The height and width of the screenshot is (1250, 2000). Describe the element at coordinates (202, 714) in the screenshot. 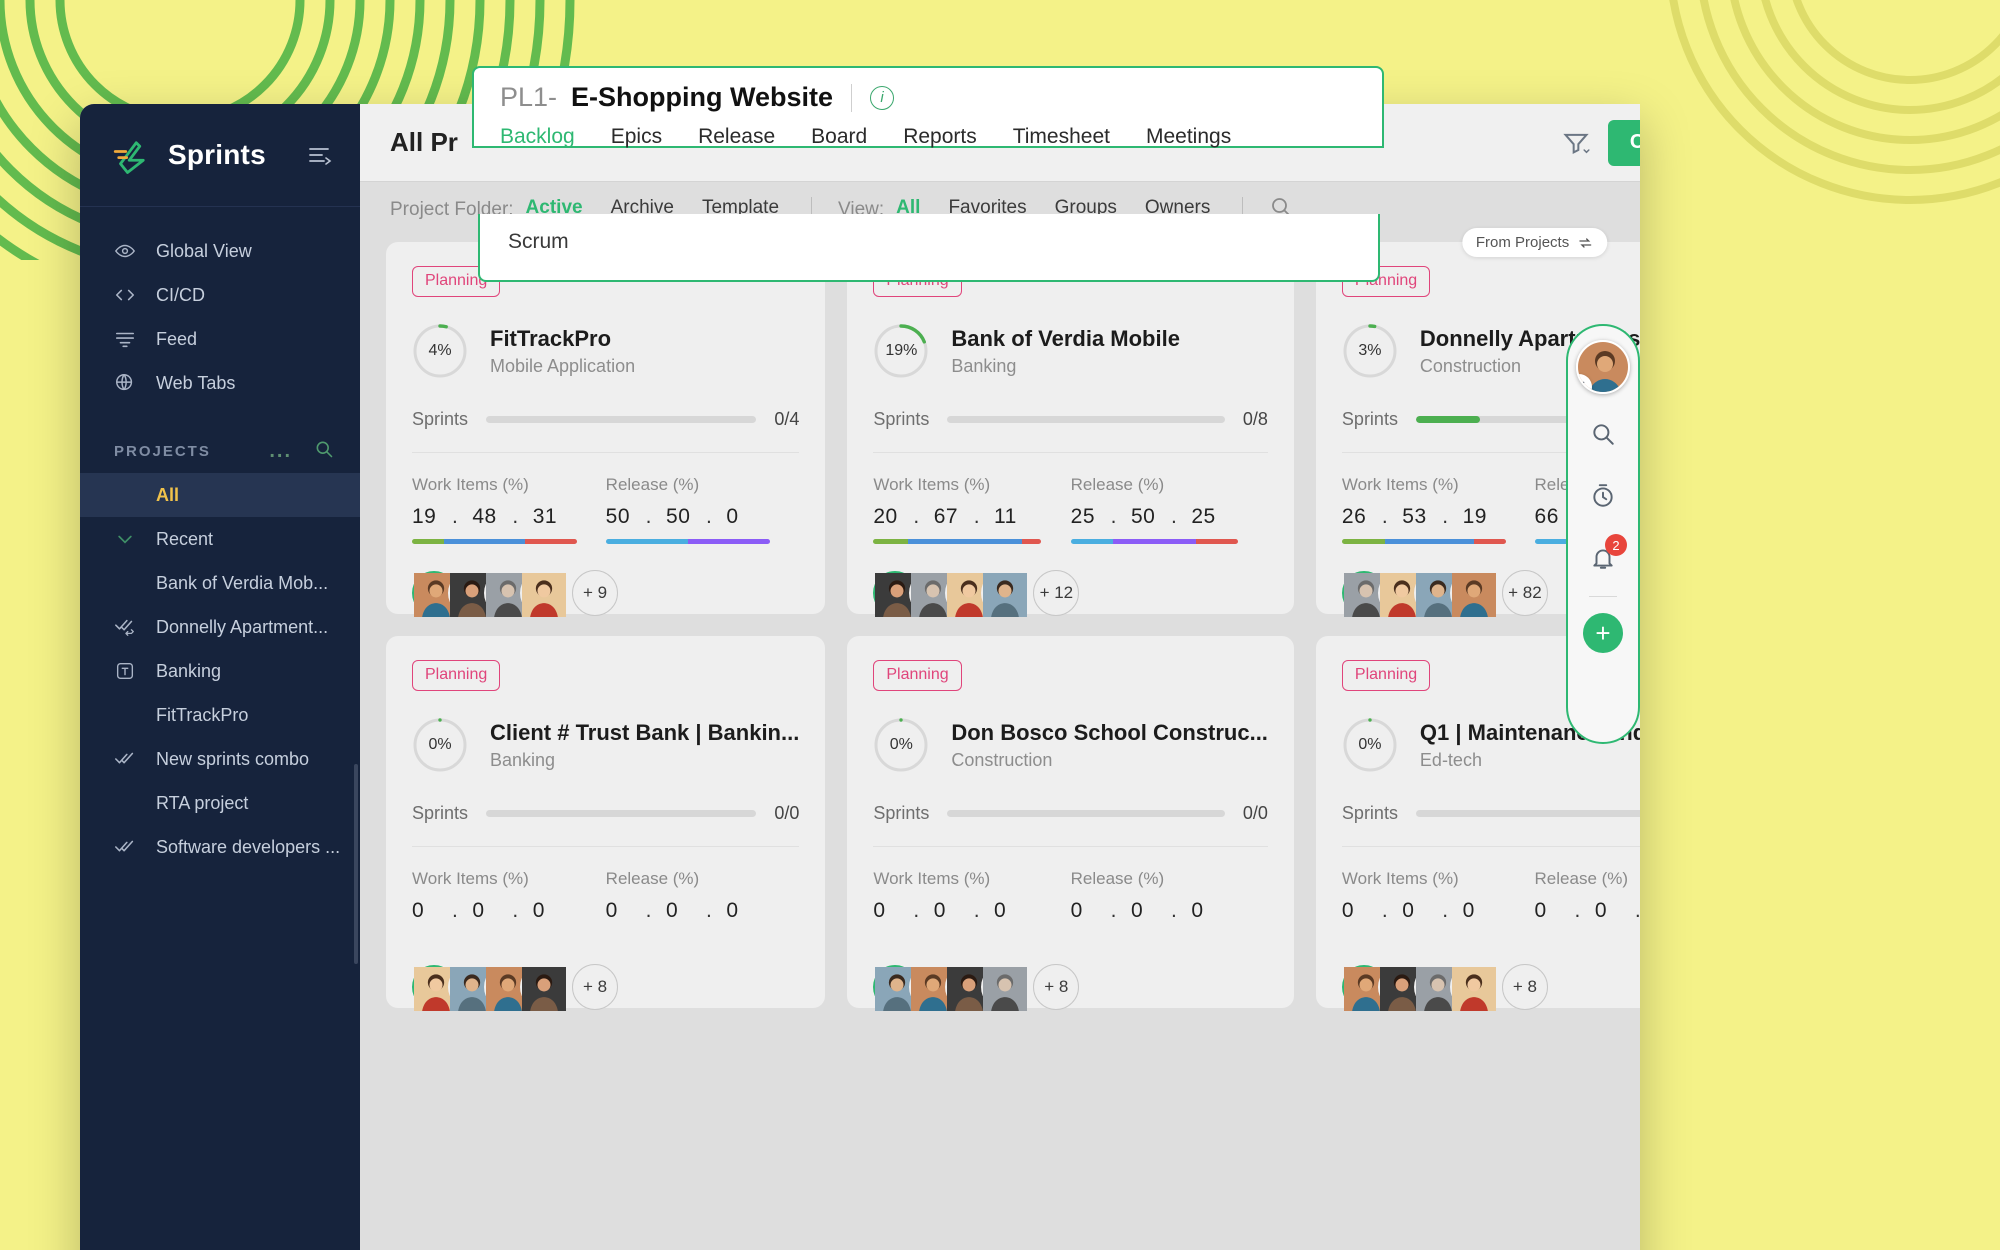

I see `sidebar-project-label: FitTrackPro` at that location.